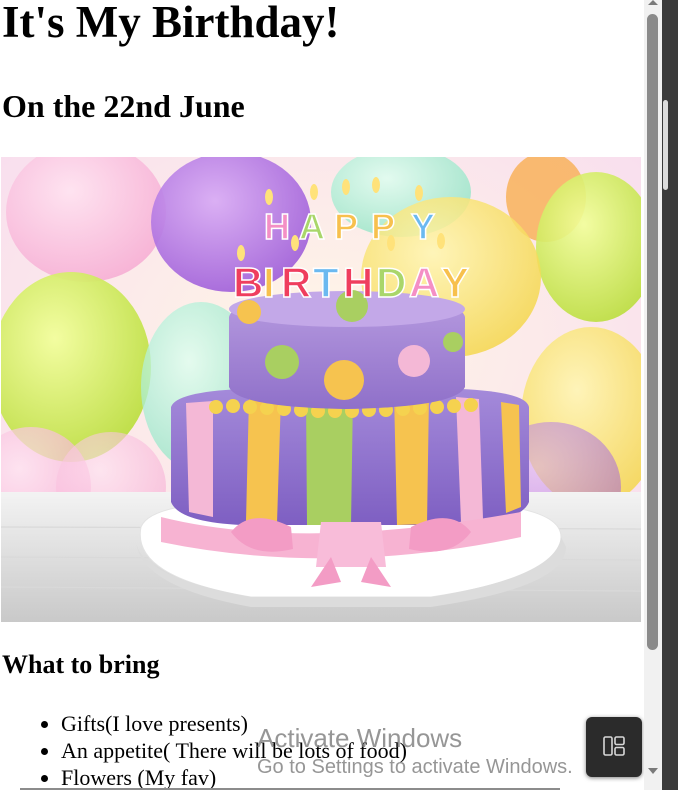 The image size is (678, 790). Describe the element at coordinates (665, 145) in the screenshot. I see `resize-handle` at that location.